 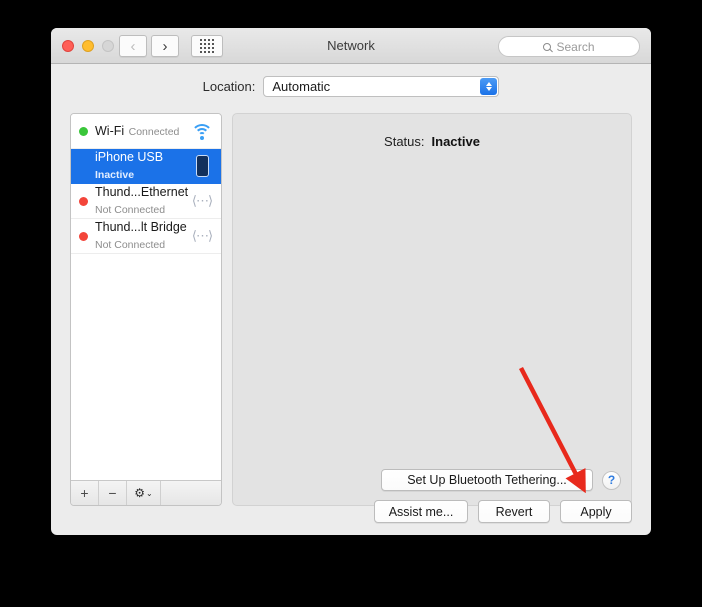 I want to click on list-item-name: iPhone USB, so click(x=129, y=157).